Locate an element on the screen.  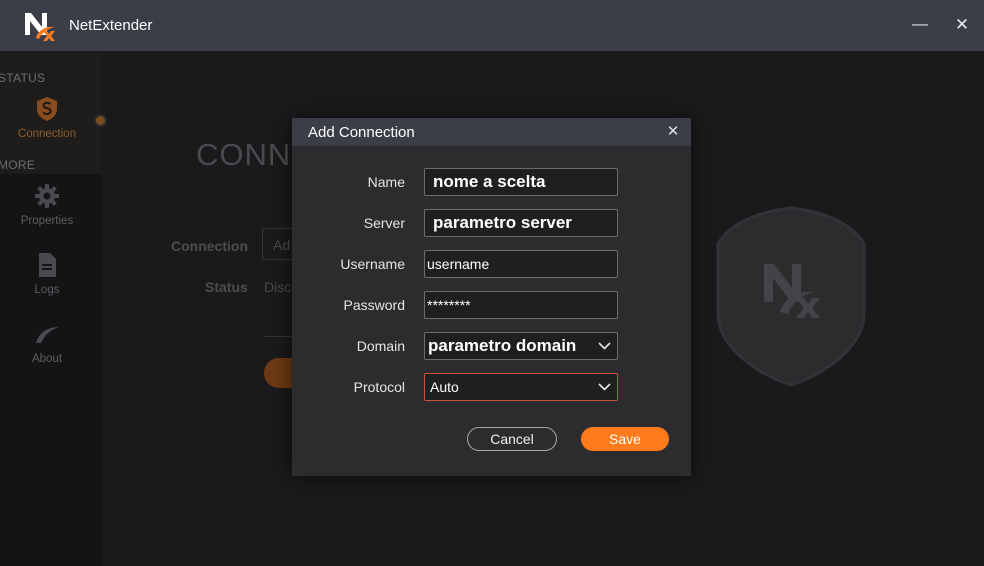
domain-row: Domain parametro domain is located at coordinates (491, 346).